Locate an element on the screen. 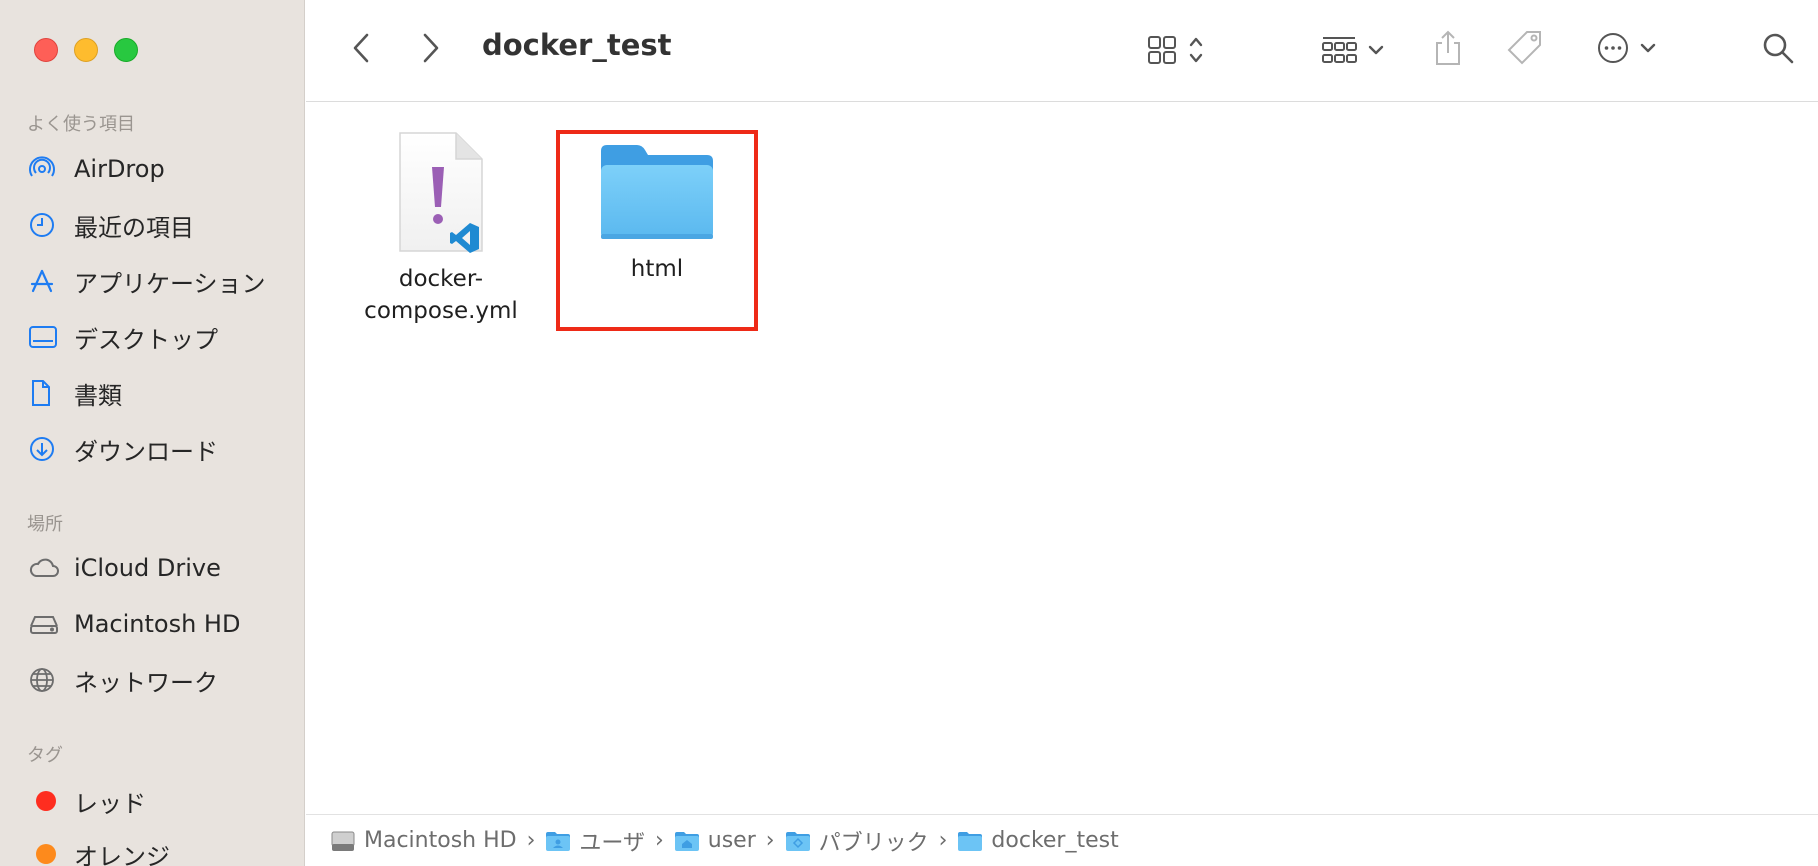 The height and width of the screenshot is (866, 1818). window-controls is located at coordinates (86, 50).